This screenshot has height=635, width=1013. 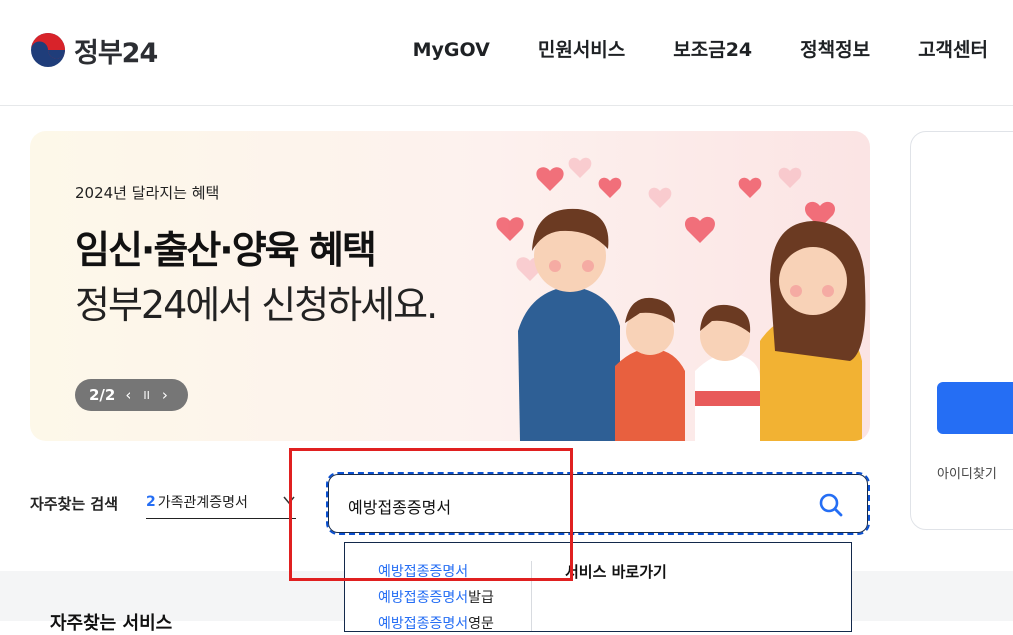 I want to click on nav-item-customer-center: 고객센터, so click(x=953, y=50).